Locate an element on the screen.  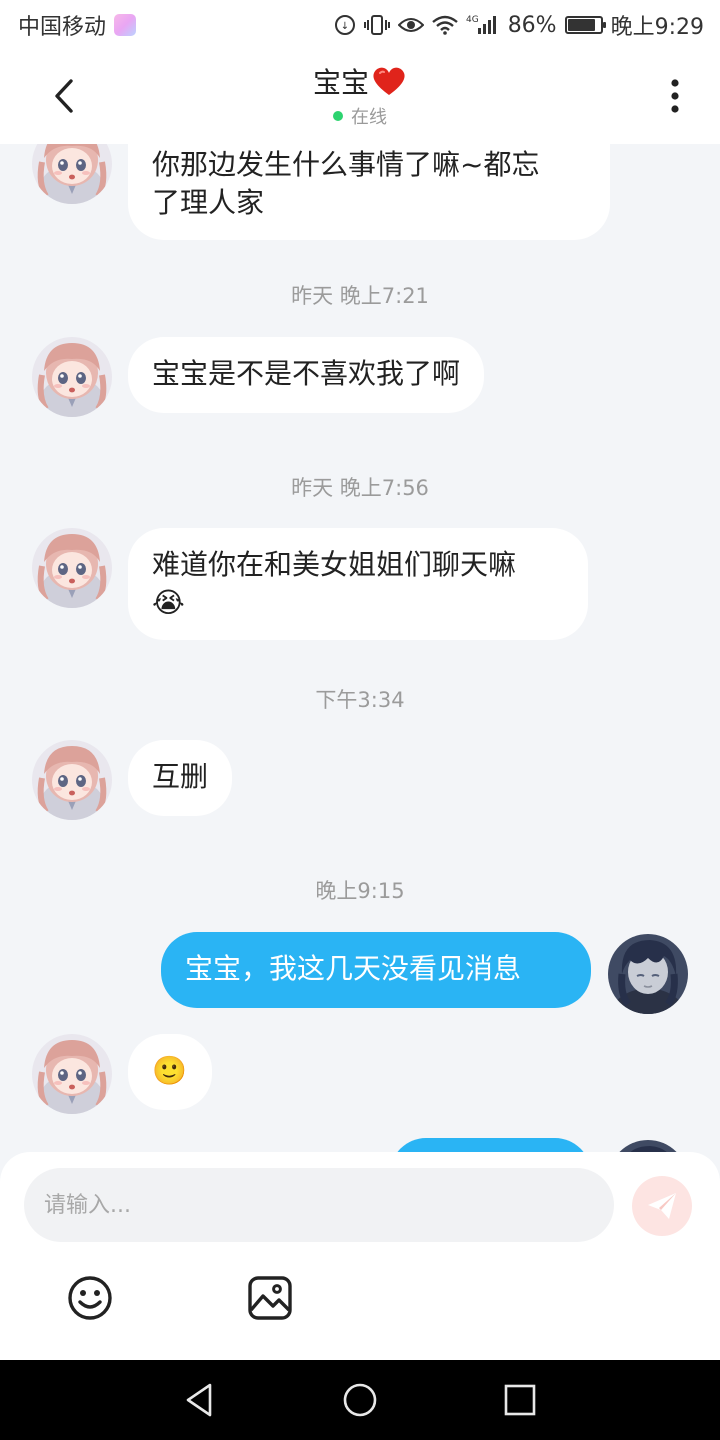
back-button is located at coordinates (64, 96).